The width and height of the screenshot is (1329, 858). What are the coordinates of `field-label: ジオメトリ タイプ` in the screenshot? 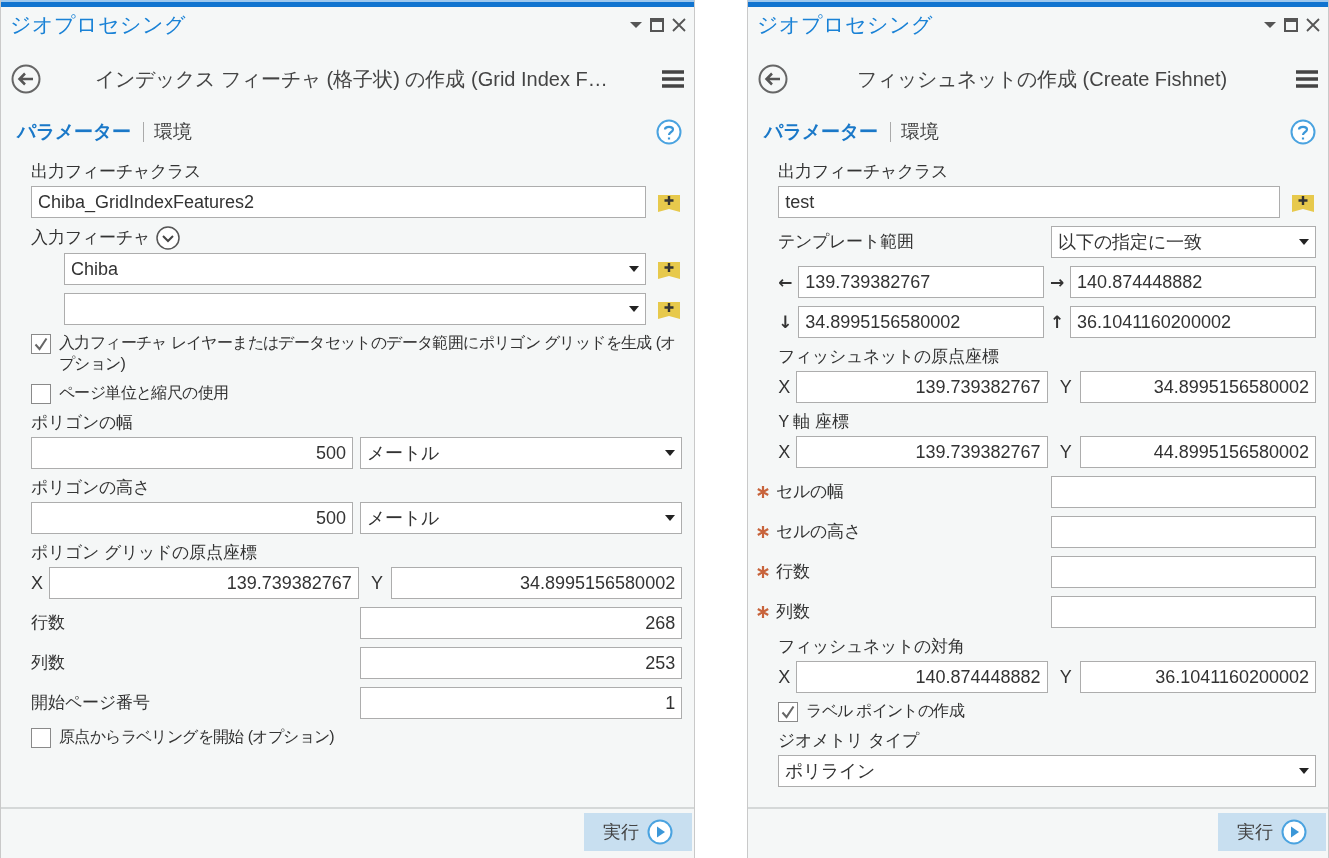 It's located at (848, 740).